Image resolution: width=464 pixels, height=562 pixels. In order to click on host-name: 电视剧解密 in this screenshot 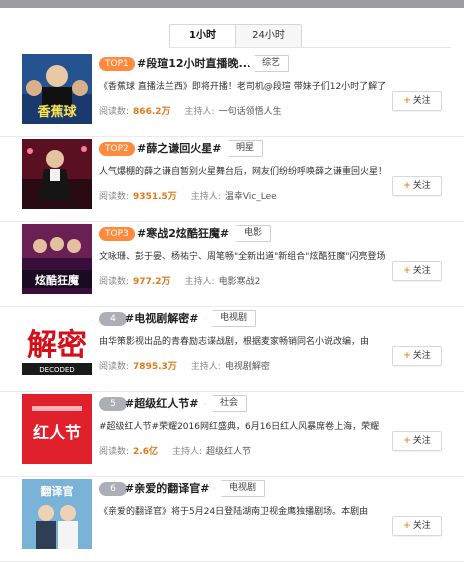, I will do `click(247, 367)`.